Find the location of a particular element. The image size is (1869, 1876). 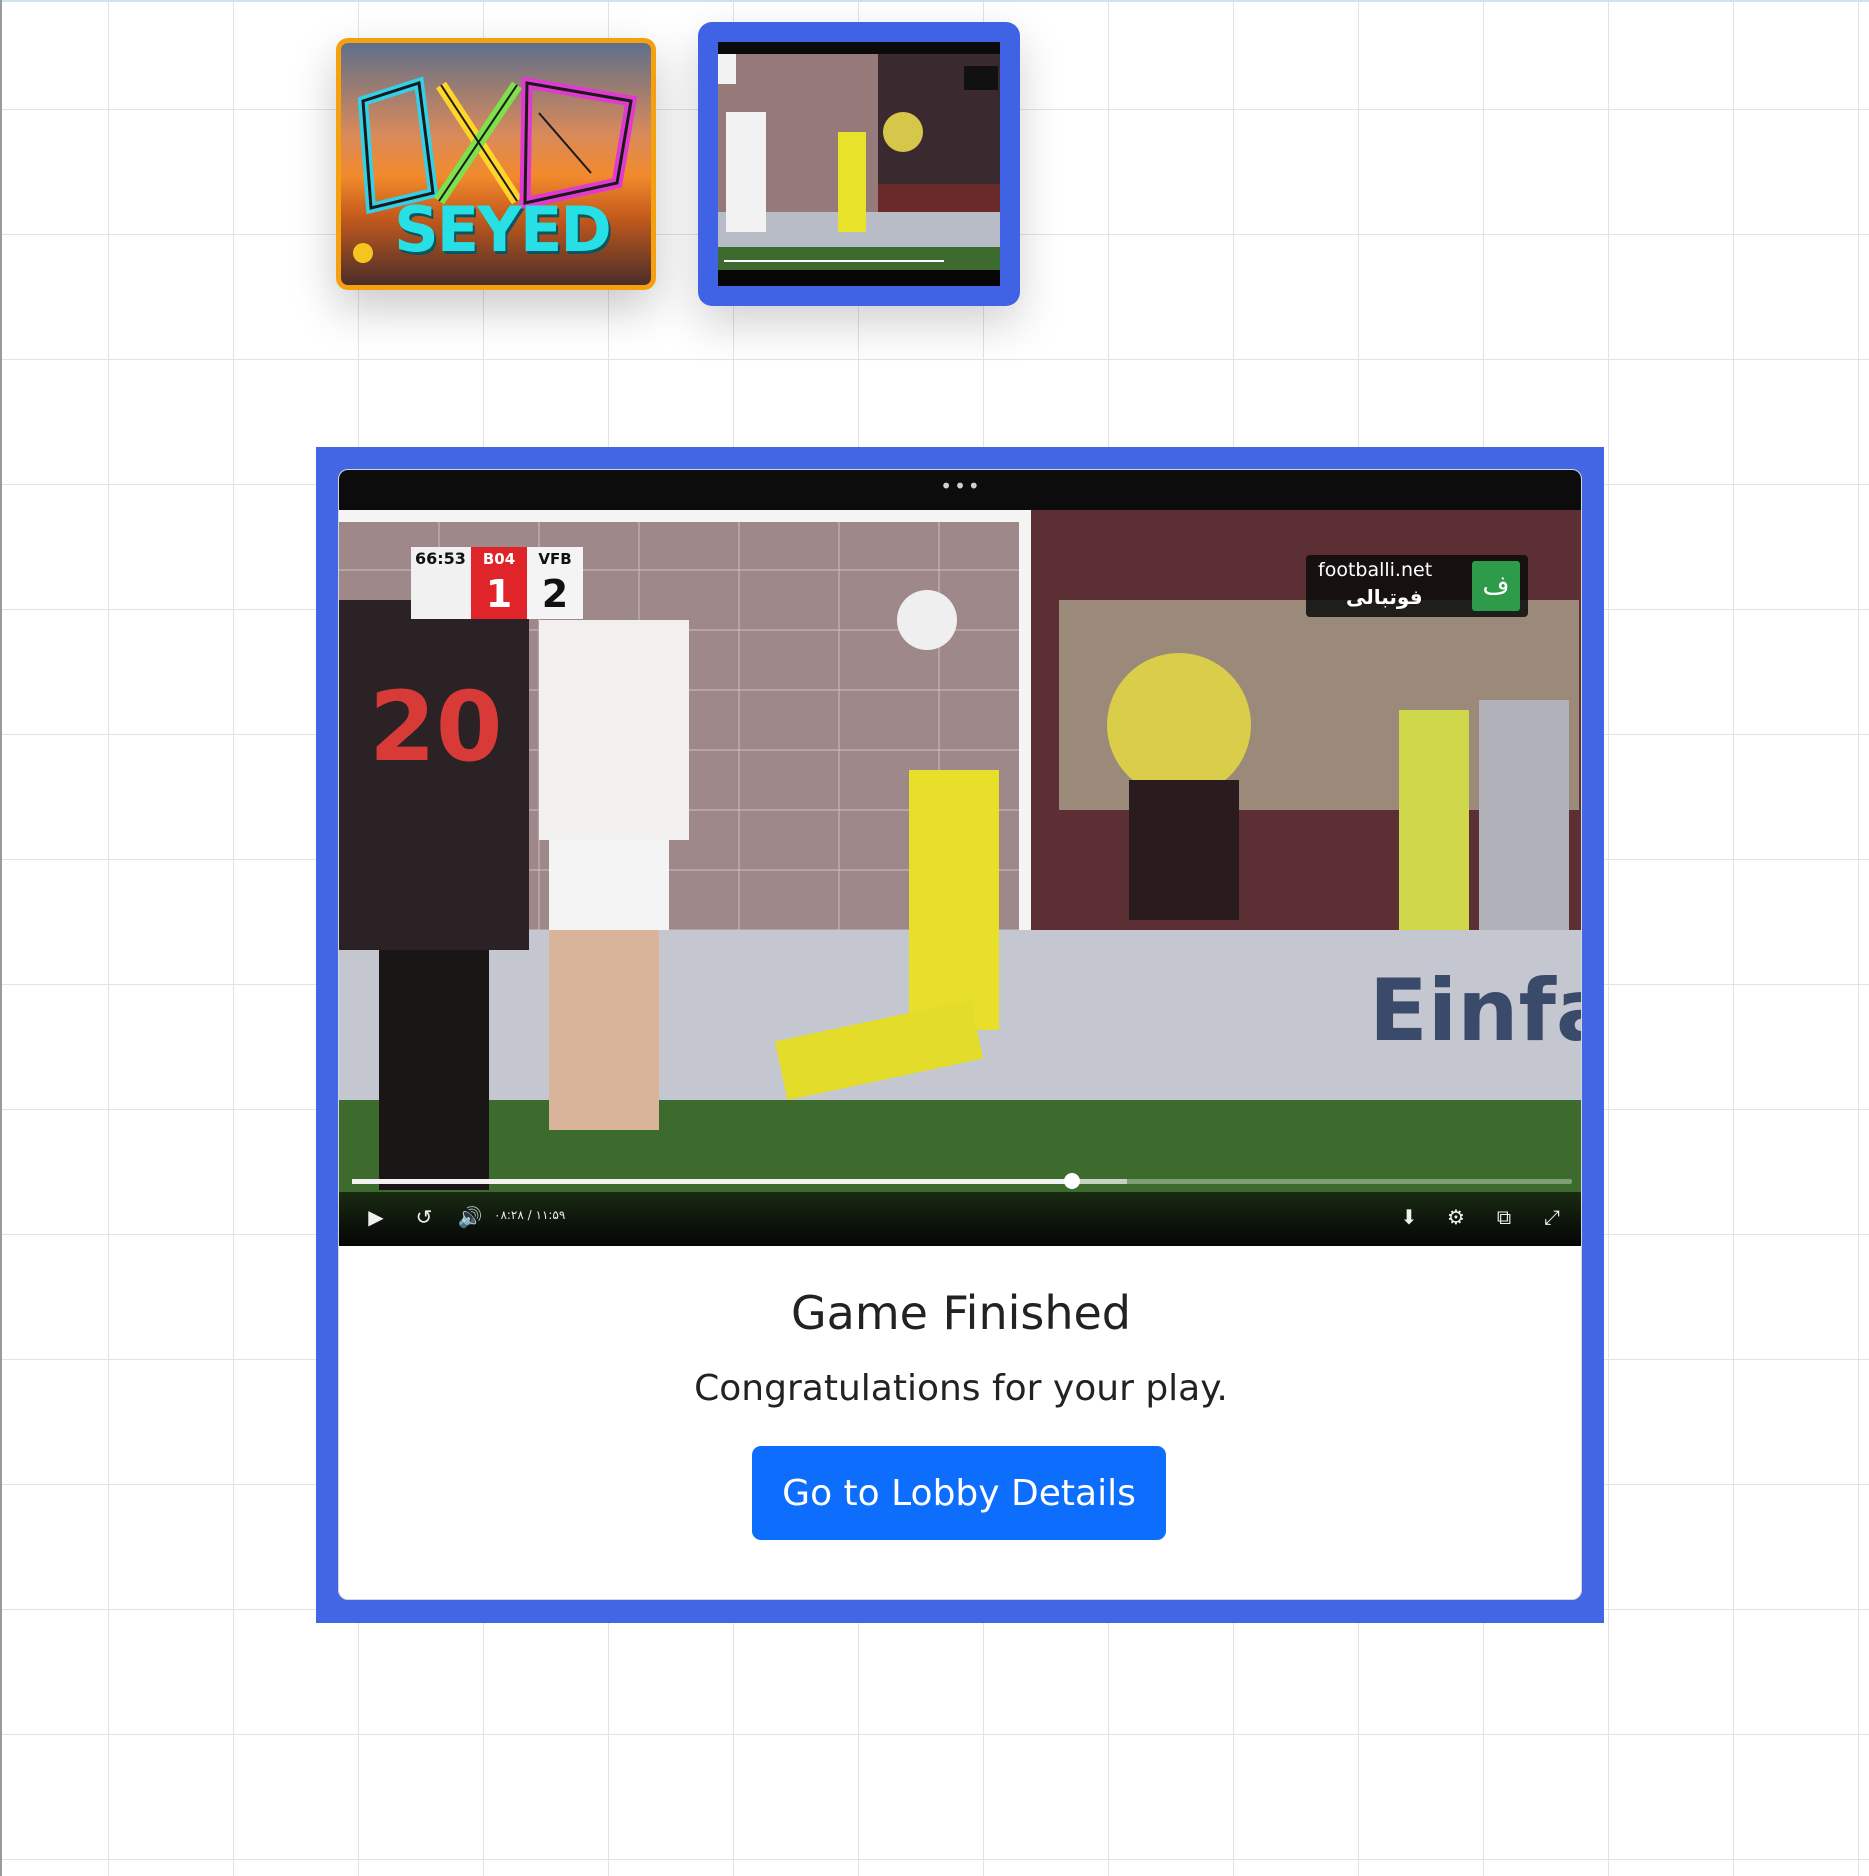

home-team-abbr: B04 is located at coordinates (499, 559).